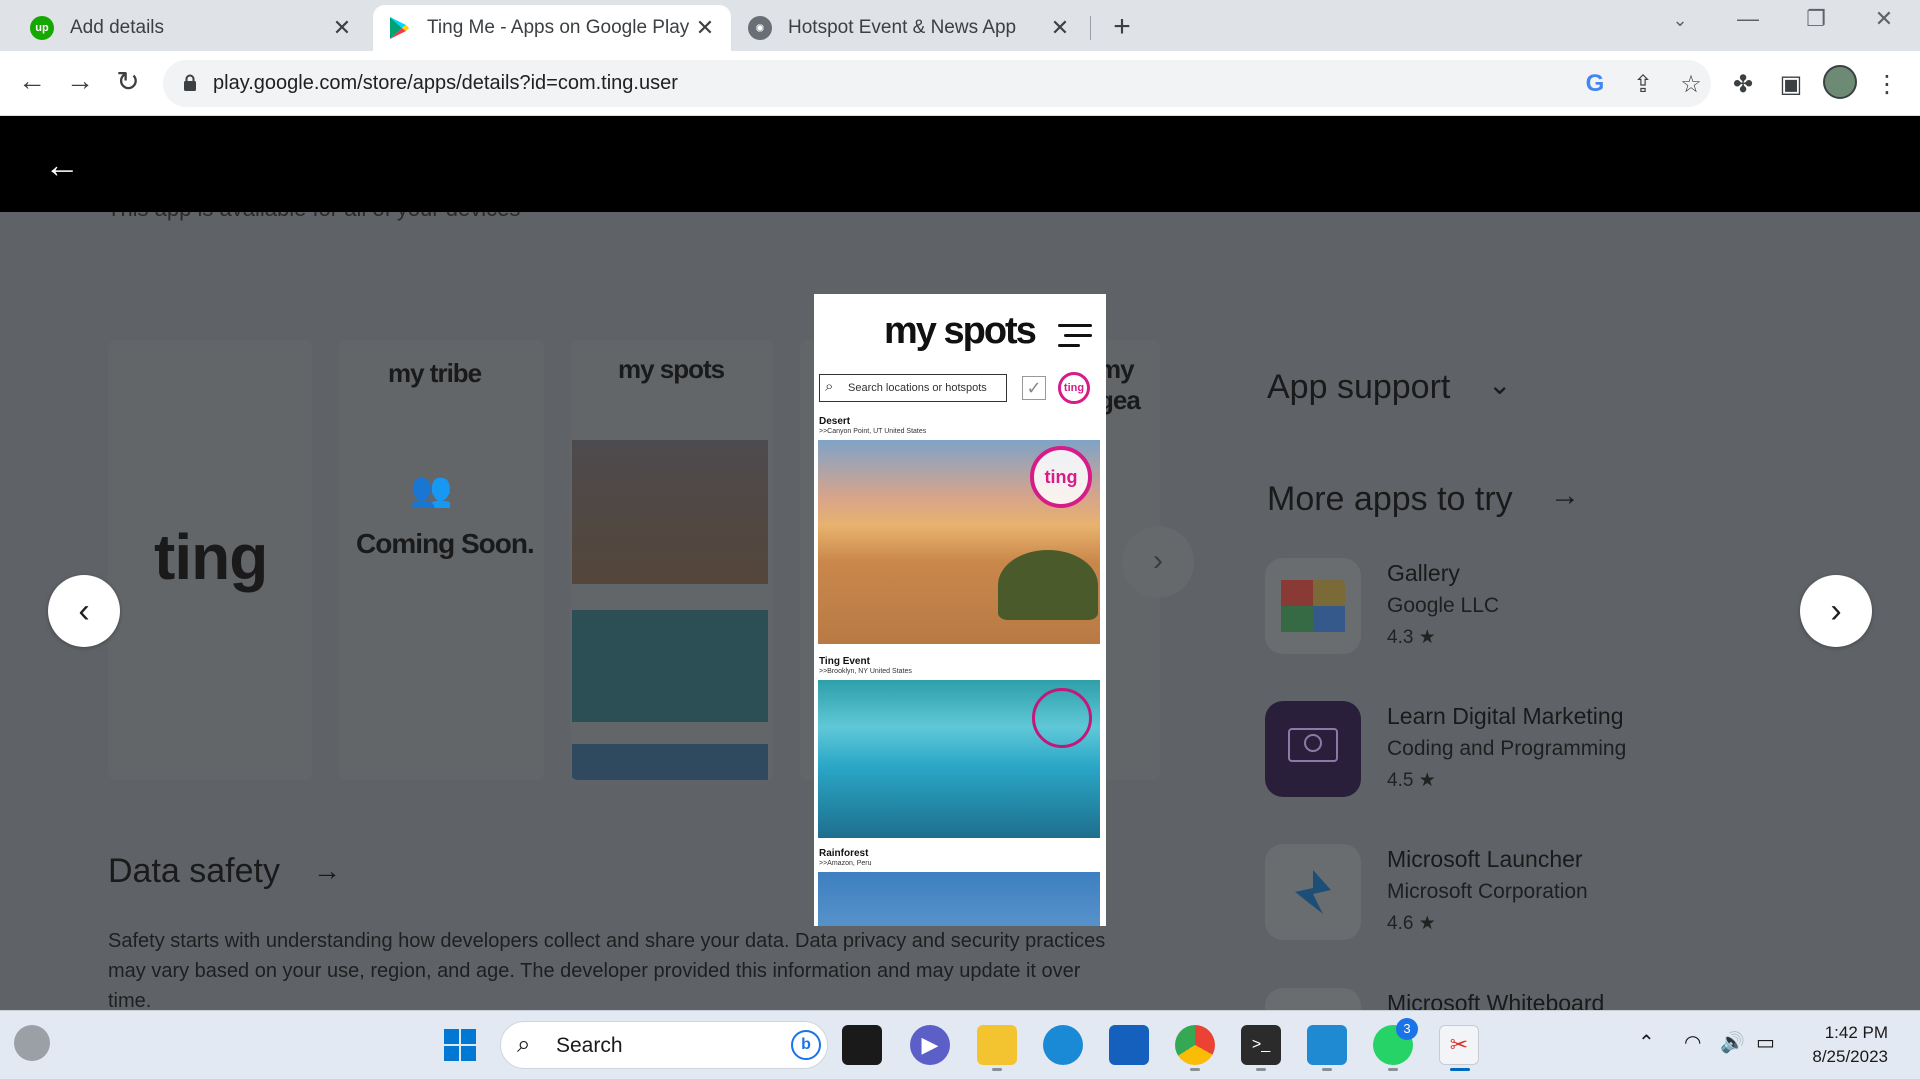  I want to click on reload-button: ↻, so click(128, 81).